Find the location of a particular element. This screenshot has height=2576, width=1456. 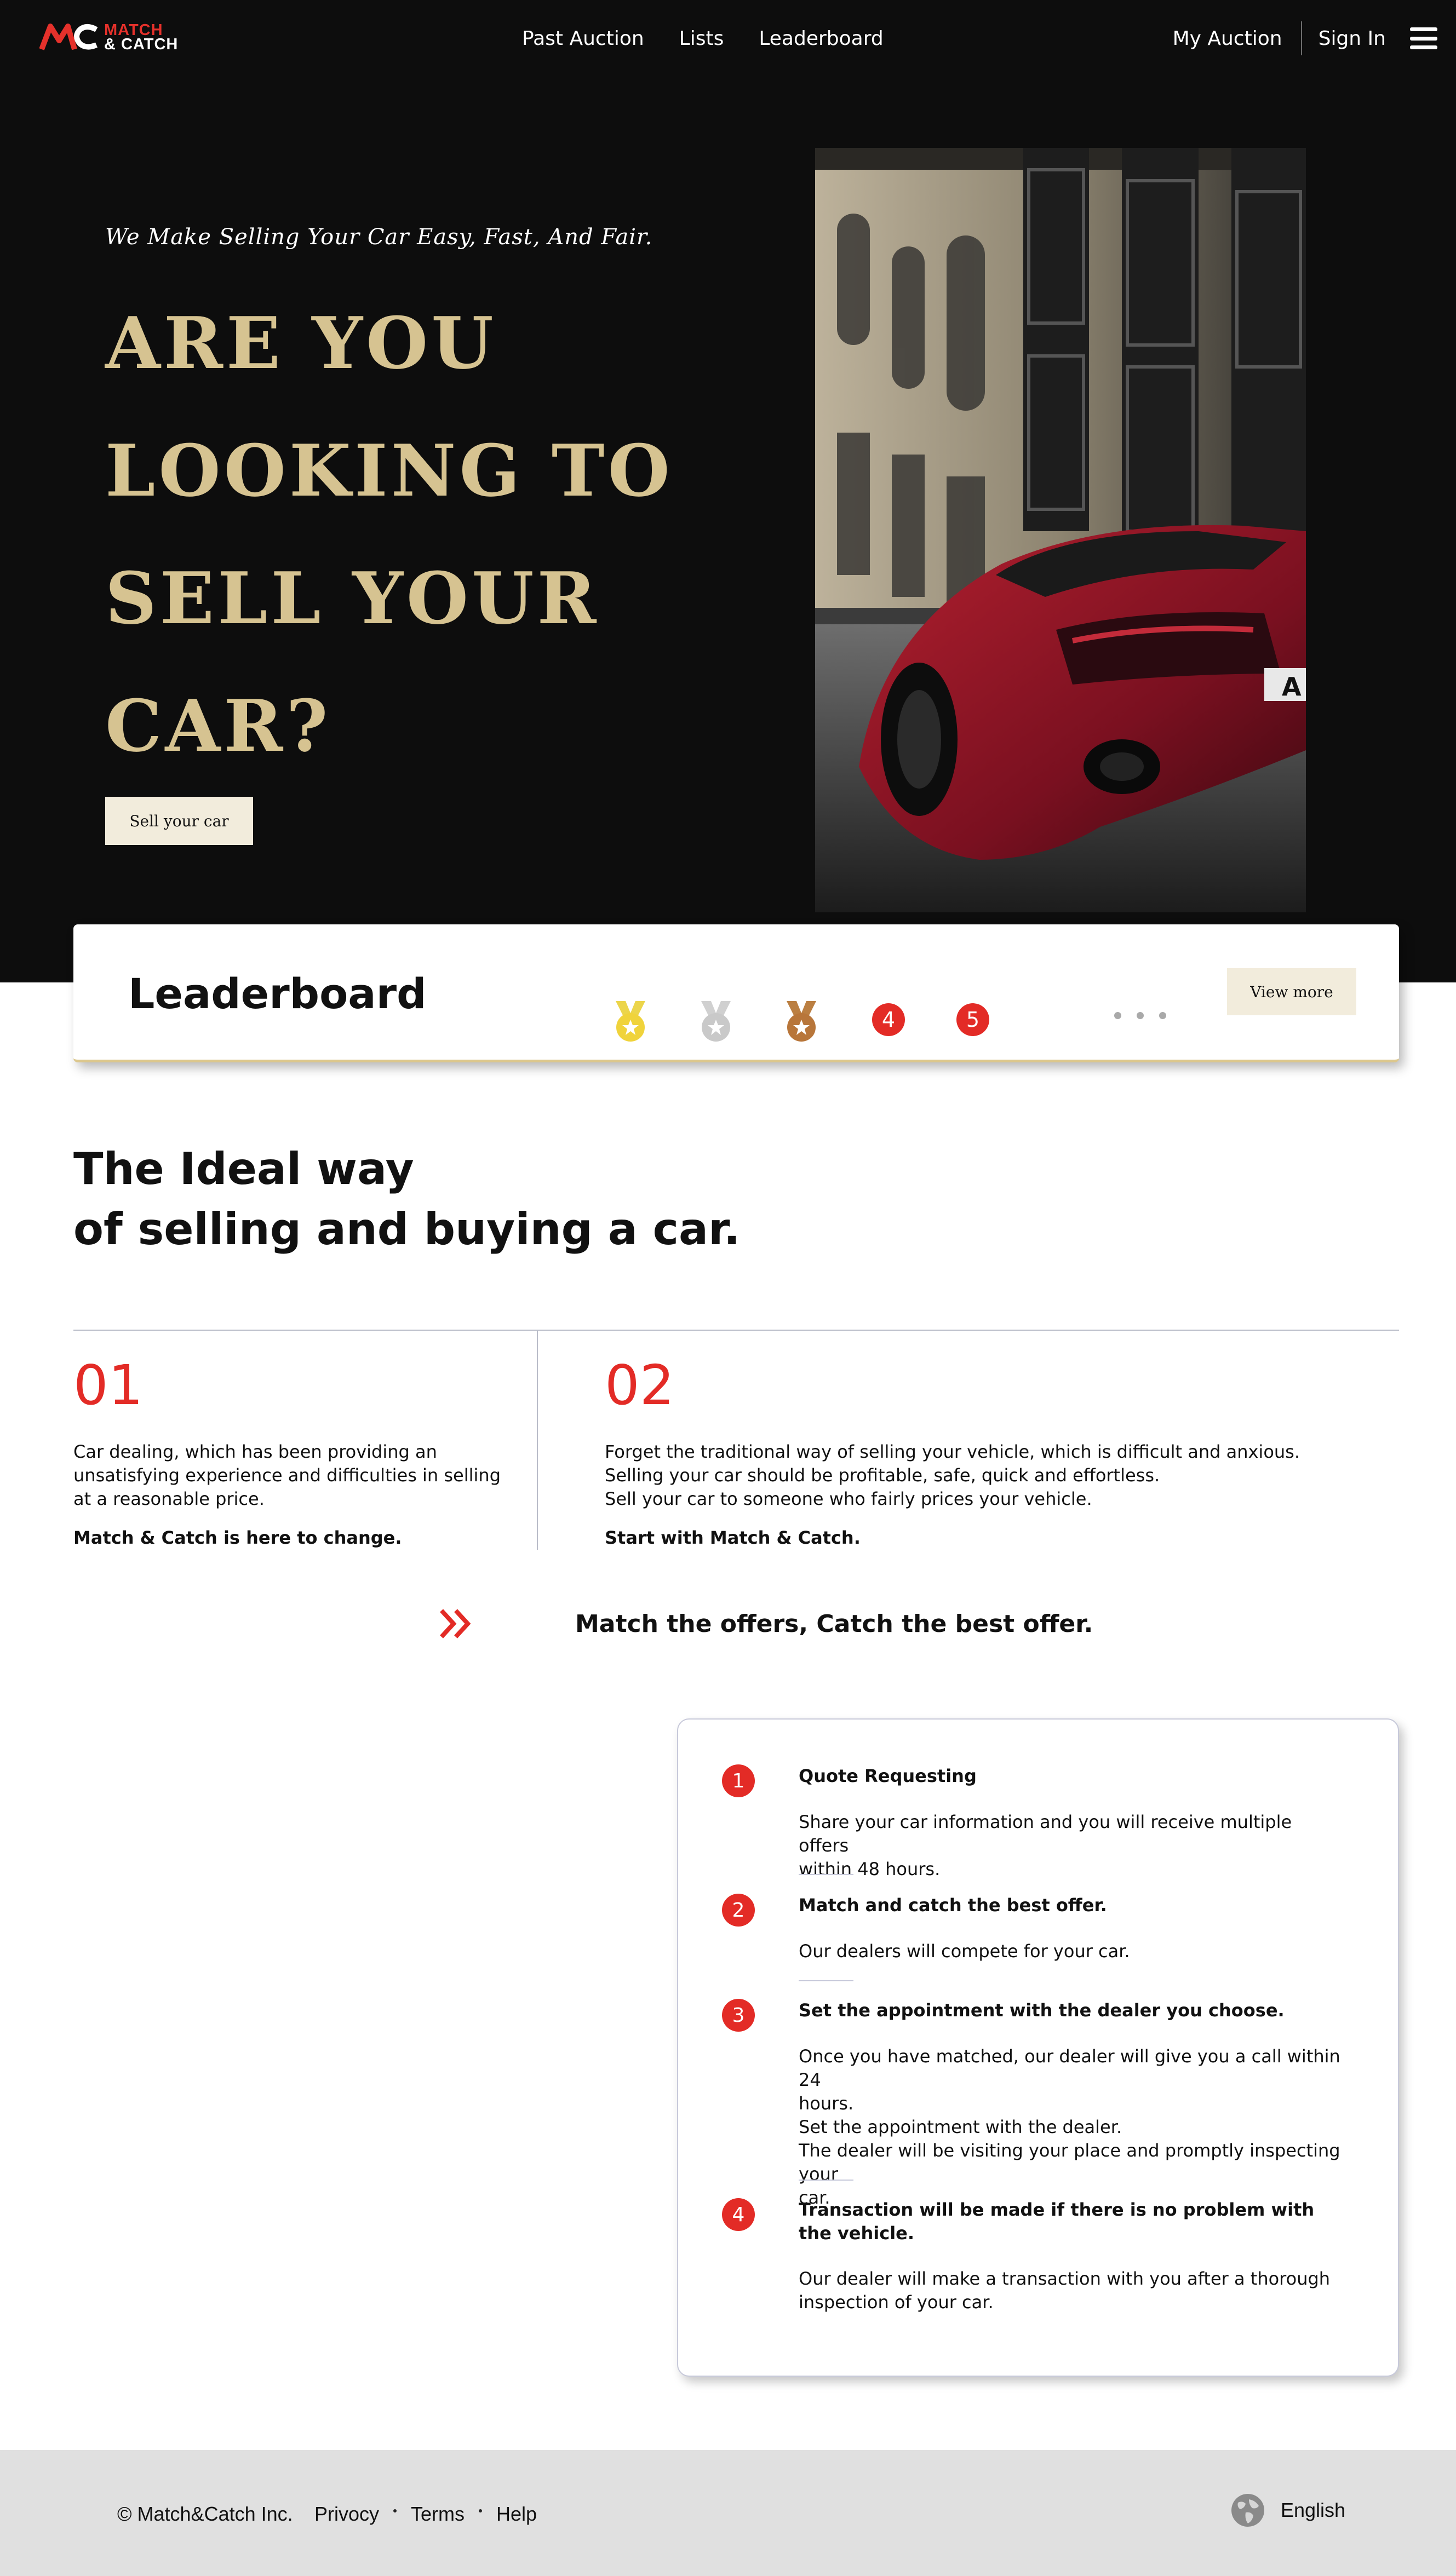

account-menu: My Auction Sign In is located at coordinates (1314, 38).